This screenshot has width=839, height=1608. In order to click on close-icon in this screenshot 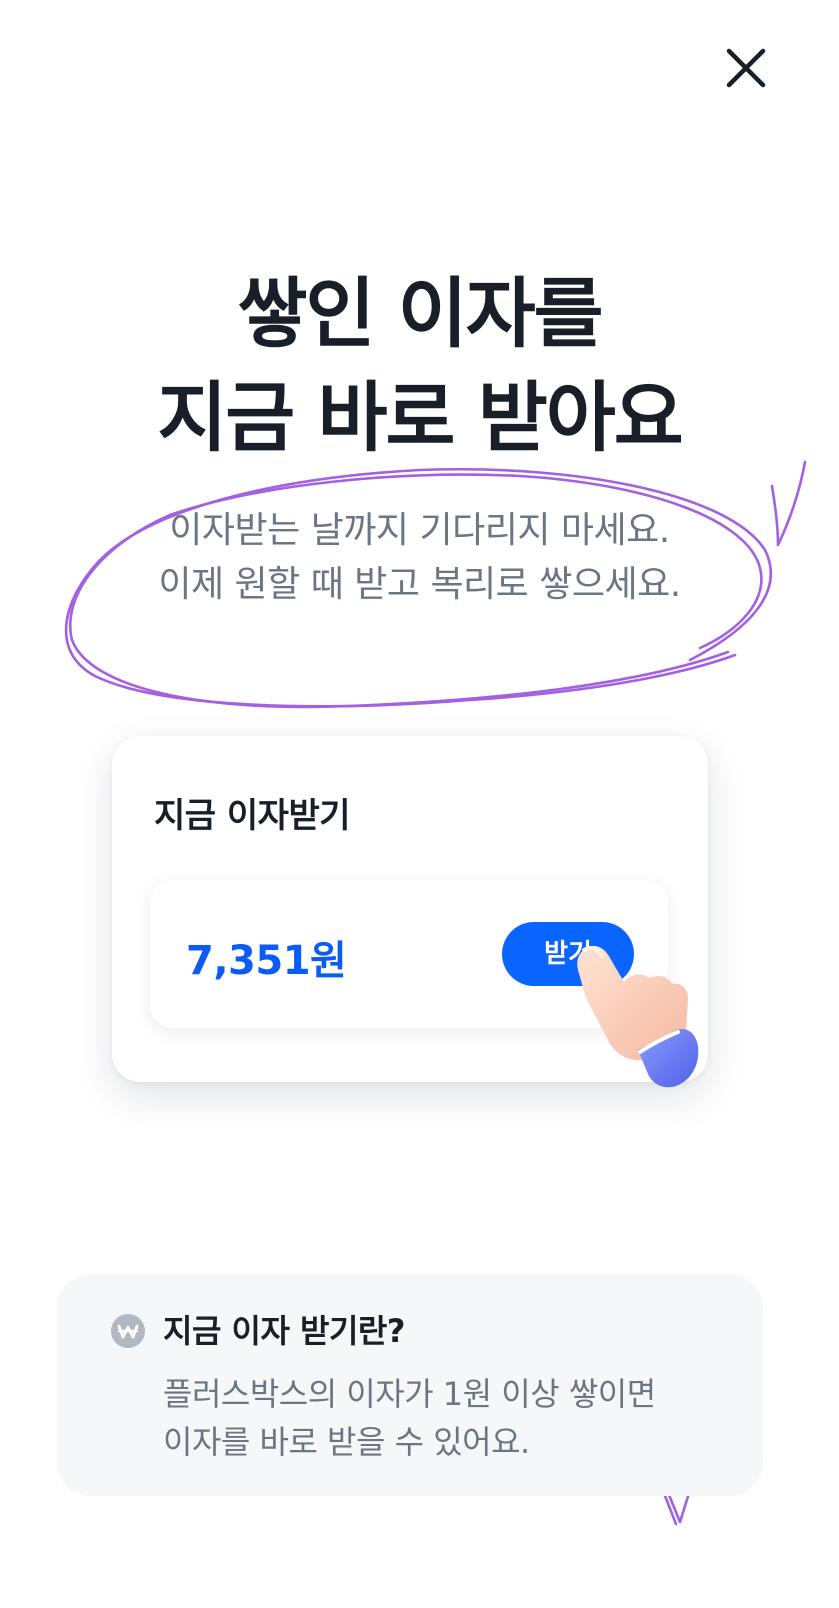, I will do `click(746, 68)`.